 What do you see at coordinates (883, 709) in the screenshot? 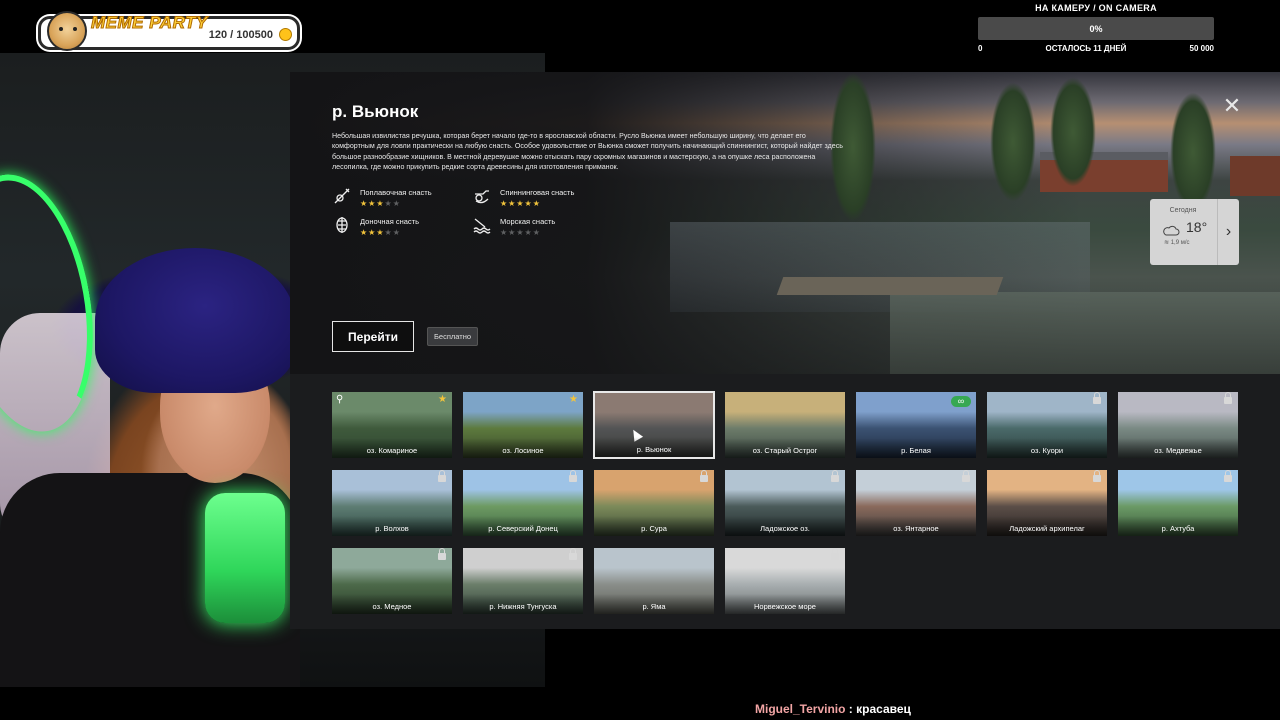
I see `chat-text: красавец` at bounding box center [883, 709].